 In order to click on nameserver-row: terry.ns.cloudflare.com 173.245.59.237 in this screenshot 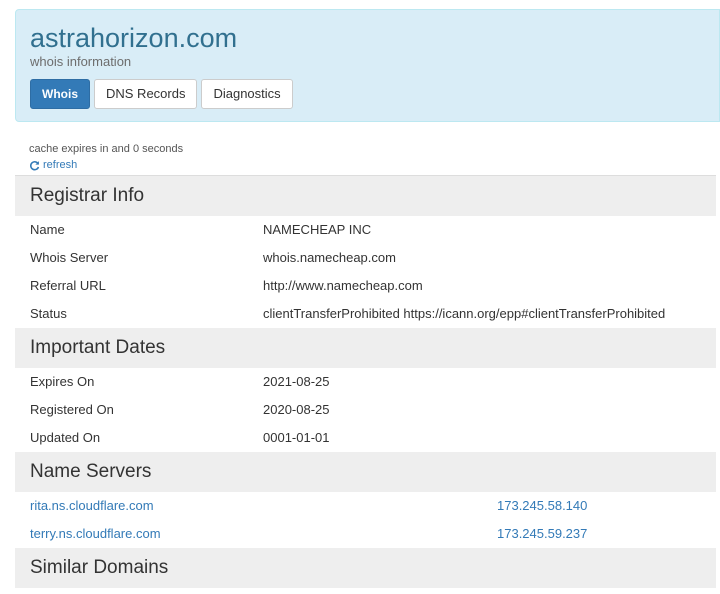, I will do `click(365, 534)`.